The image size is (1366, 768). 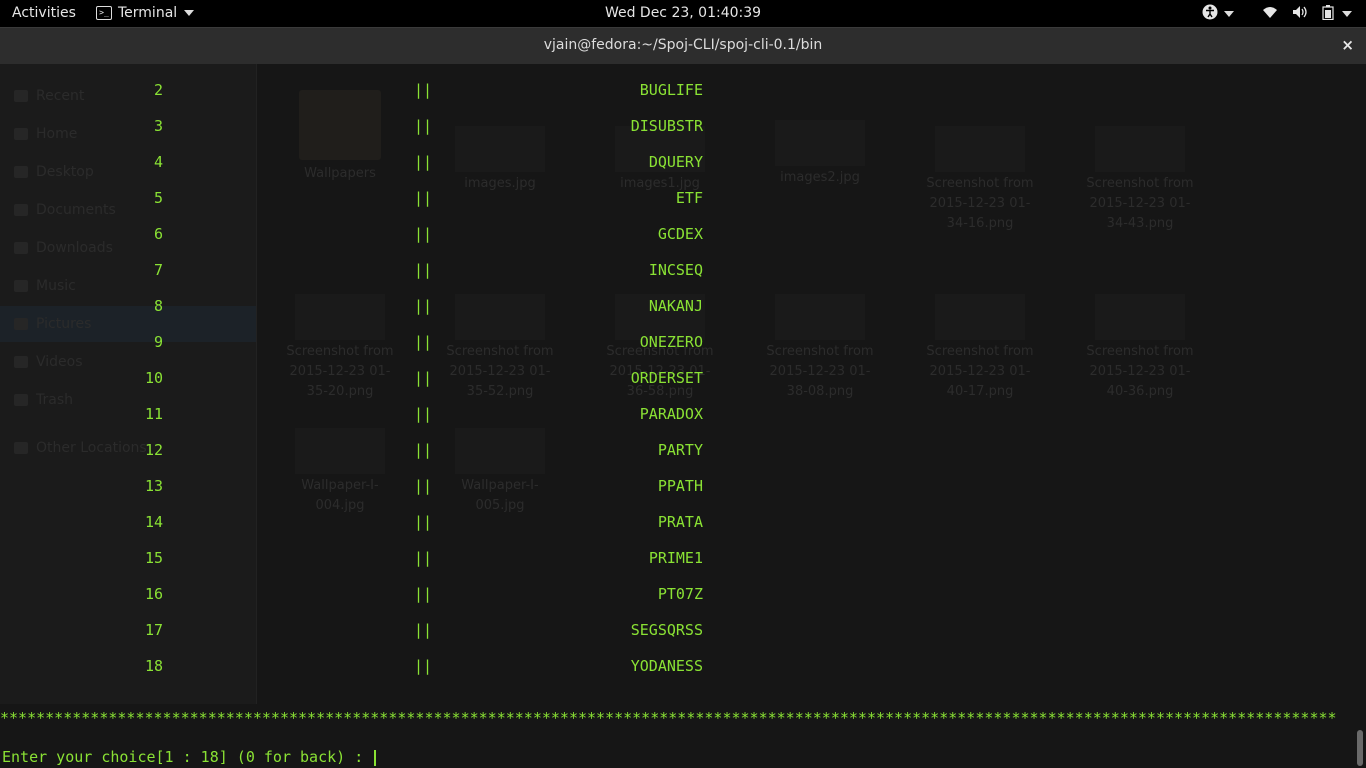 I want to click on activities-button: Activities, so click(x=44, y=13).